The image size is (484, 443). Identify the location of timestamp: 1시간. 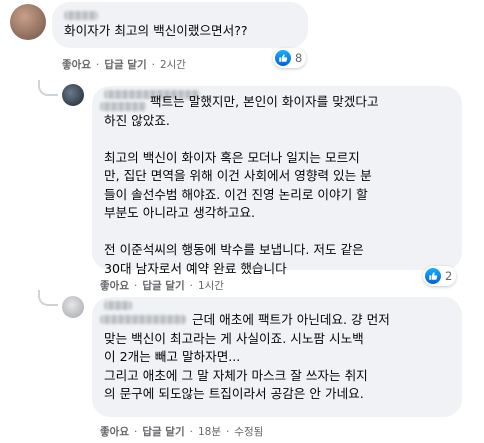
(211, 285).